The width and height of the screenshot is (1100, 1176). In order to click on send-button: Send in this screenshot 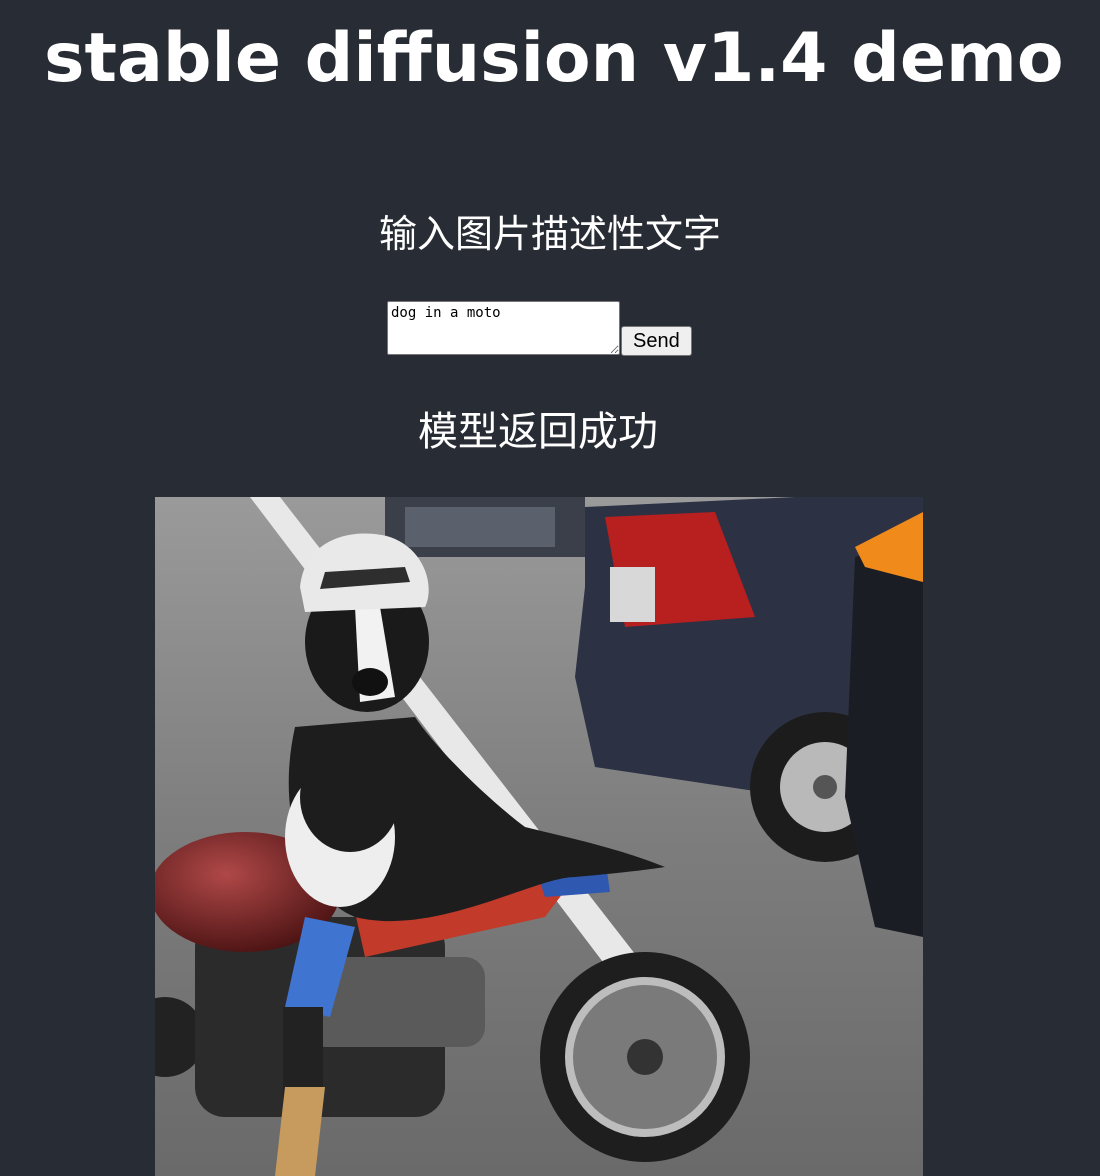, I will do `click(656, 341)`.